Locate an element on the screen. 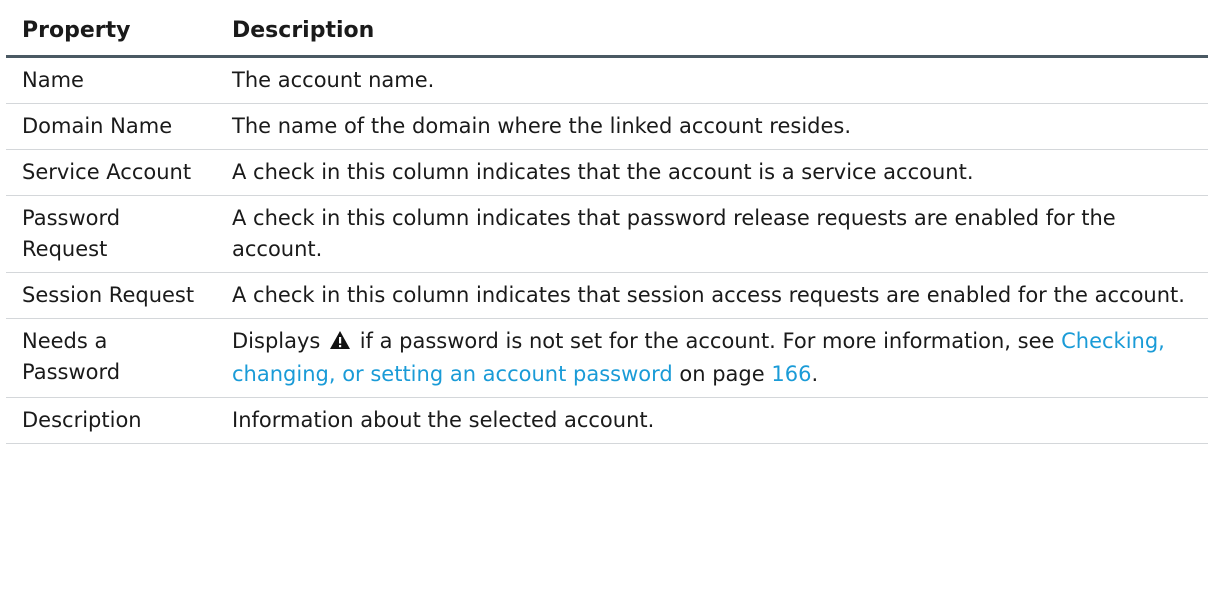 The image size is (1214, 591). warning-icon is located at coordinates (340, 343).